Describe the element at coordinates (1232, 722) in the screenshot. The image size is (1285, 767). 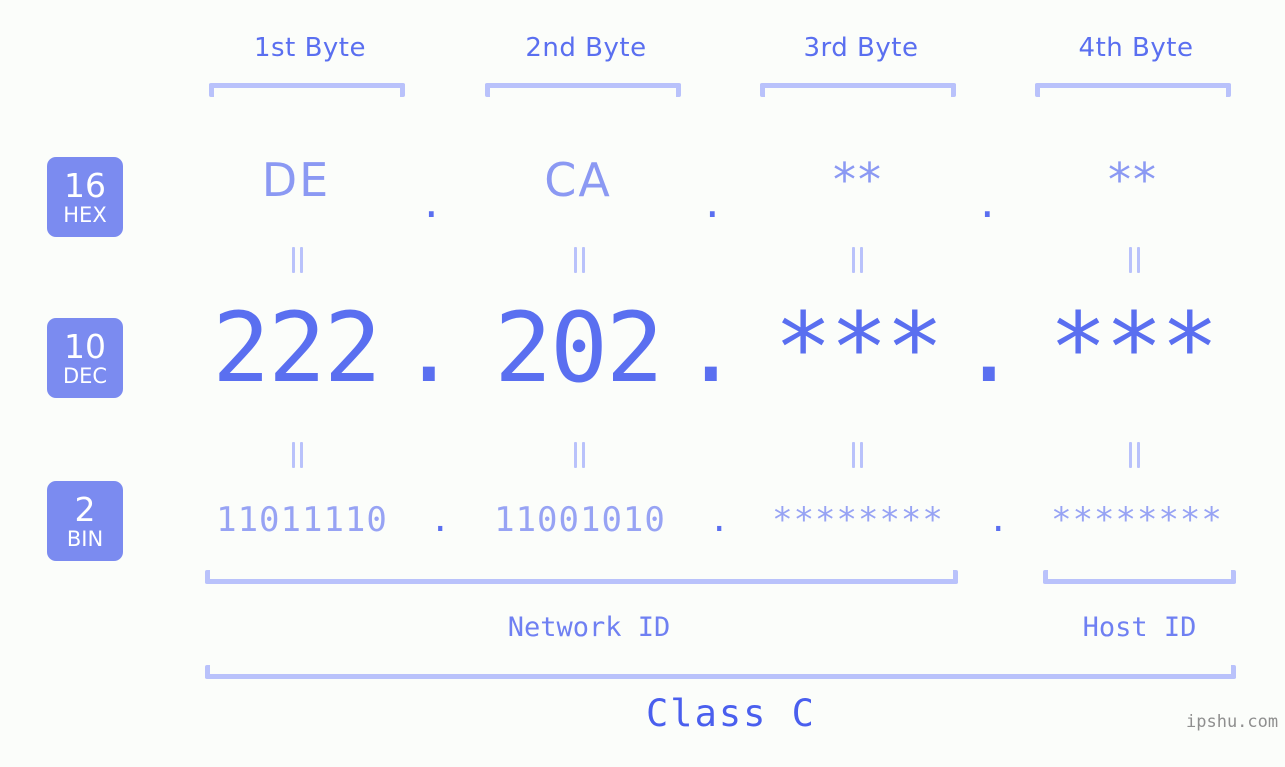
I see `watermark: ipshu.com` at that location.